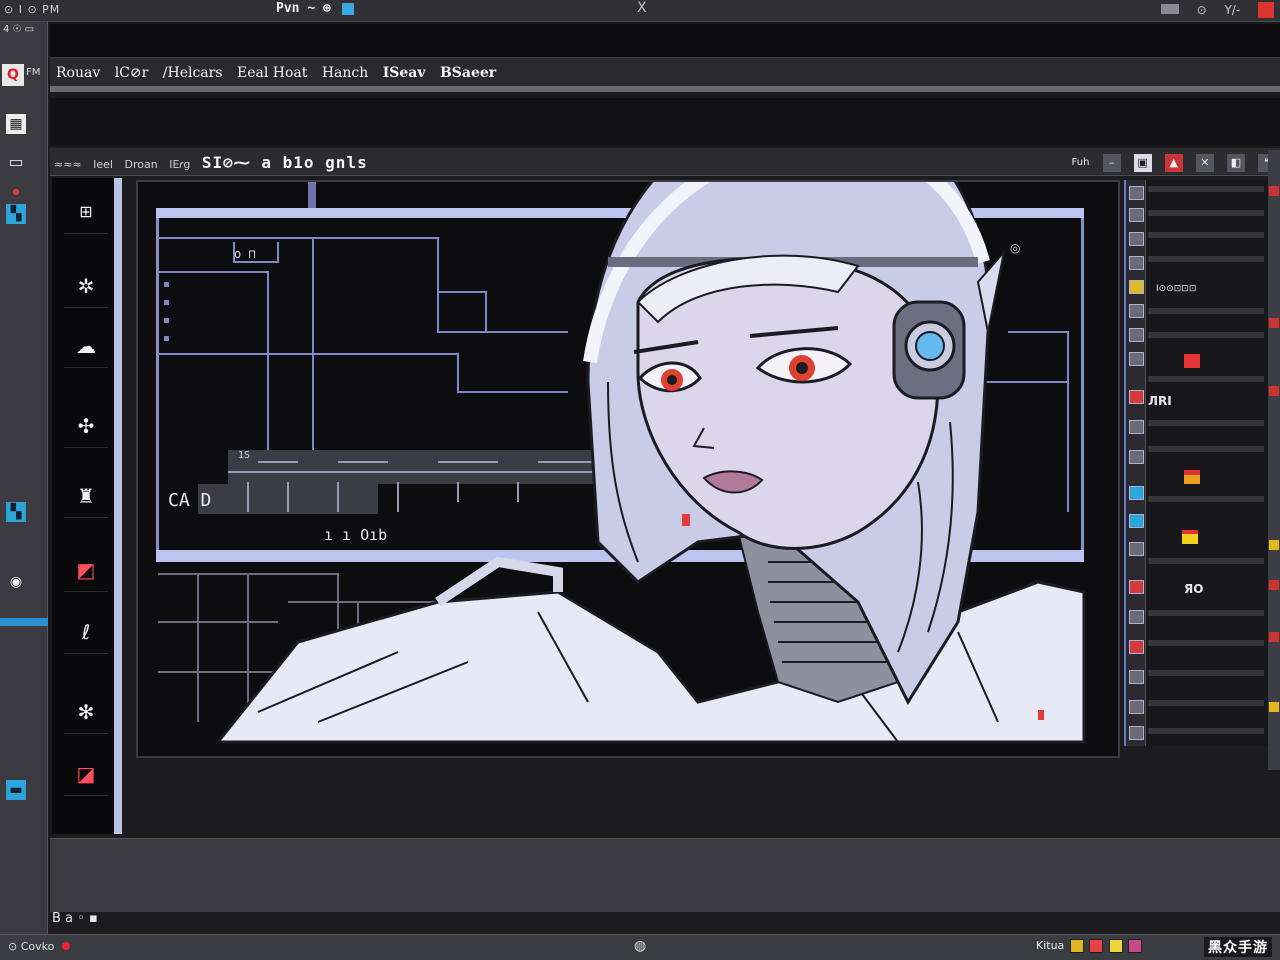 The width and height of the screenshot is (1280, 960). I want to click on center-icon: ◍, so click(640, 946).